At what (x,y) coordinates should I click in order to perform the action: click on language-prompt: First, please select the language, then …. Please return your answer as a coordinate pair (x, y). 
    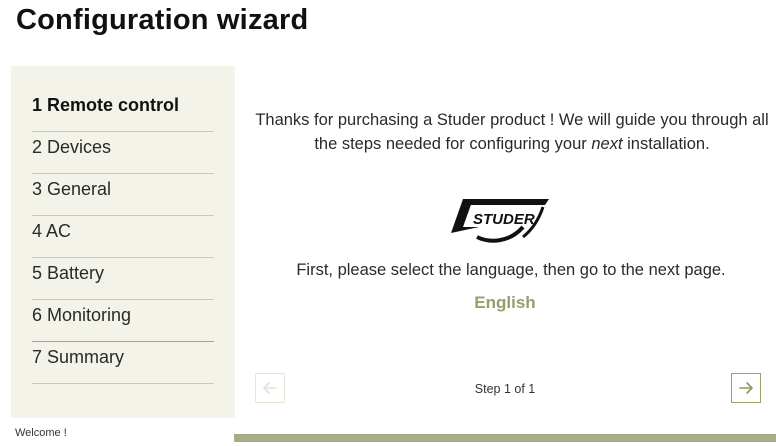
    Looking at the image, I should click on (511, 270).